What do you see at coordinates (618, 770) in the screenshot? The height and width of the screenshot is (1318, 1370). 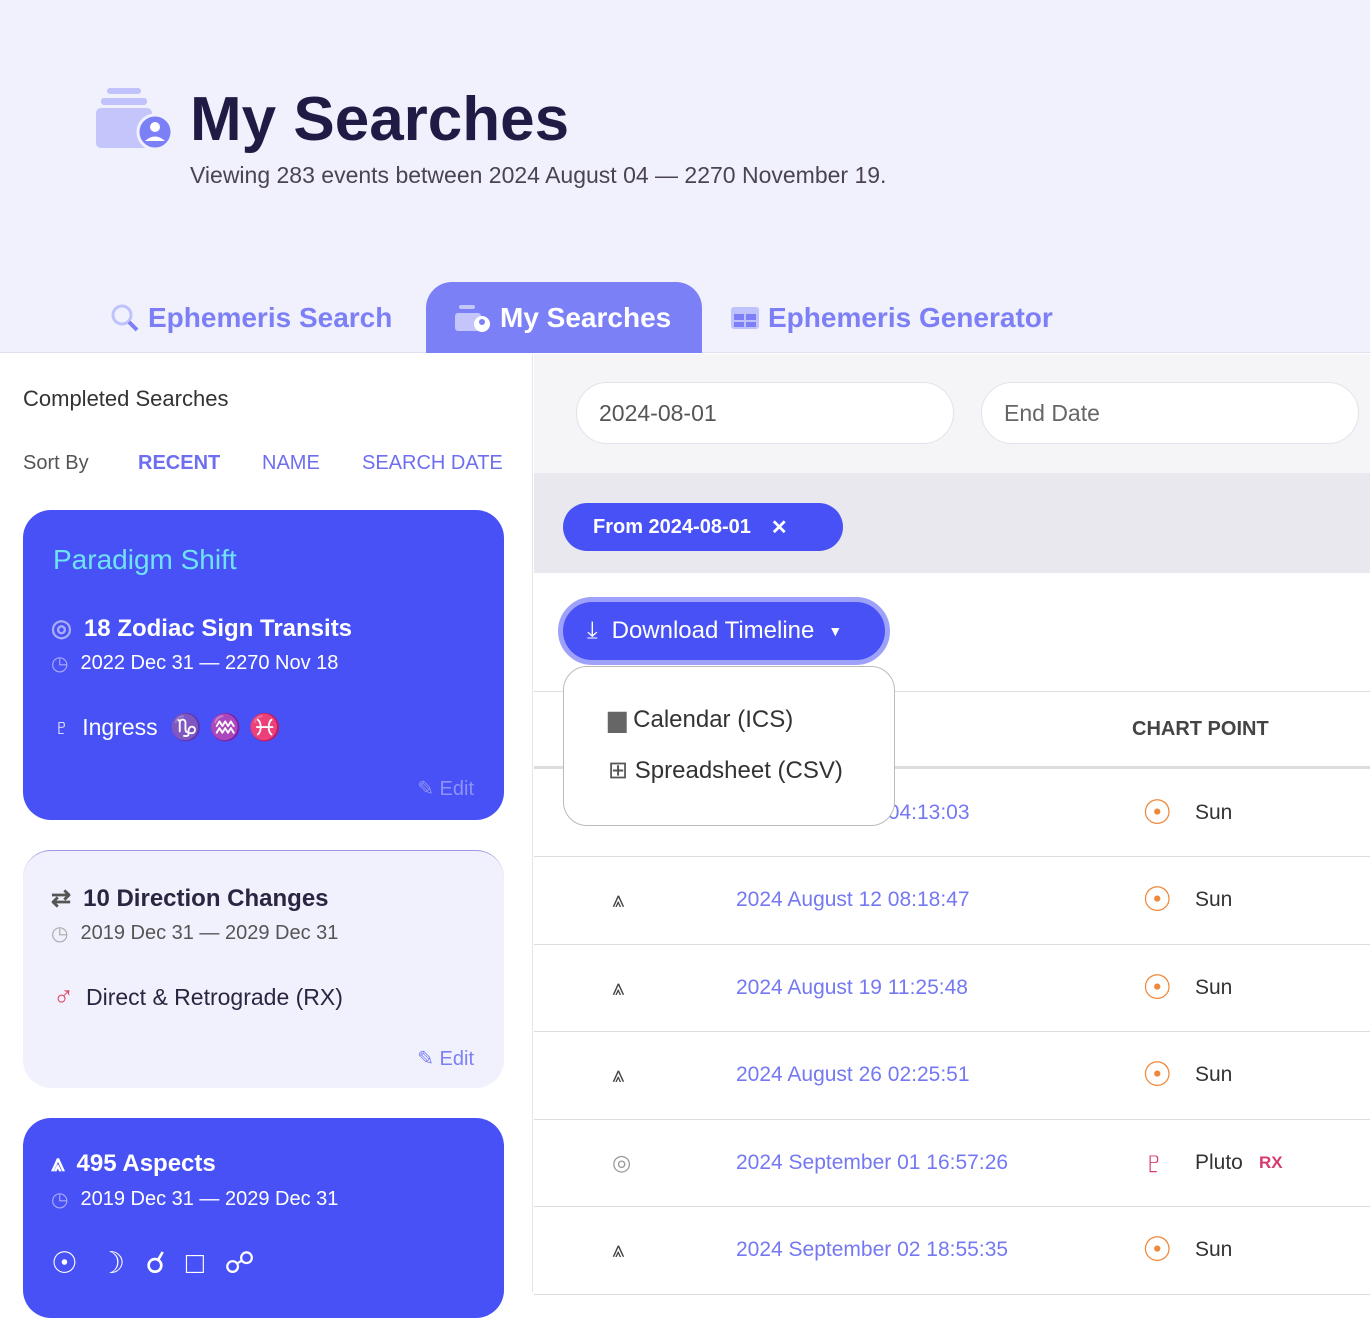 I see `table-icon: ⊞` at bounding box center [618, 770].